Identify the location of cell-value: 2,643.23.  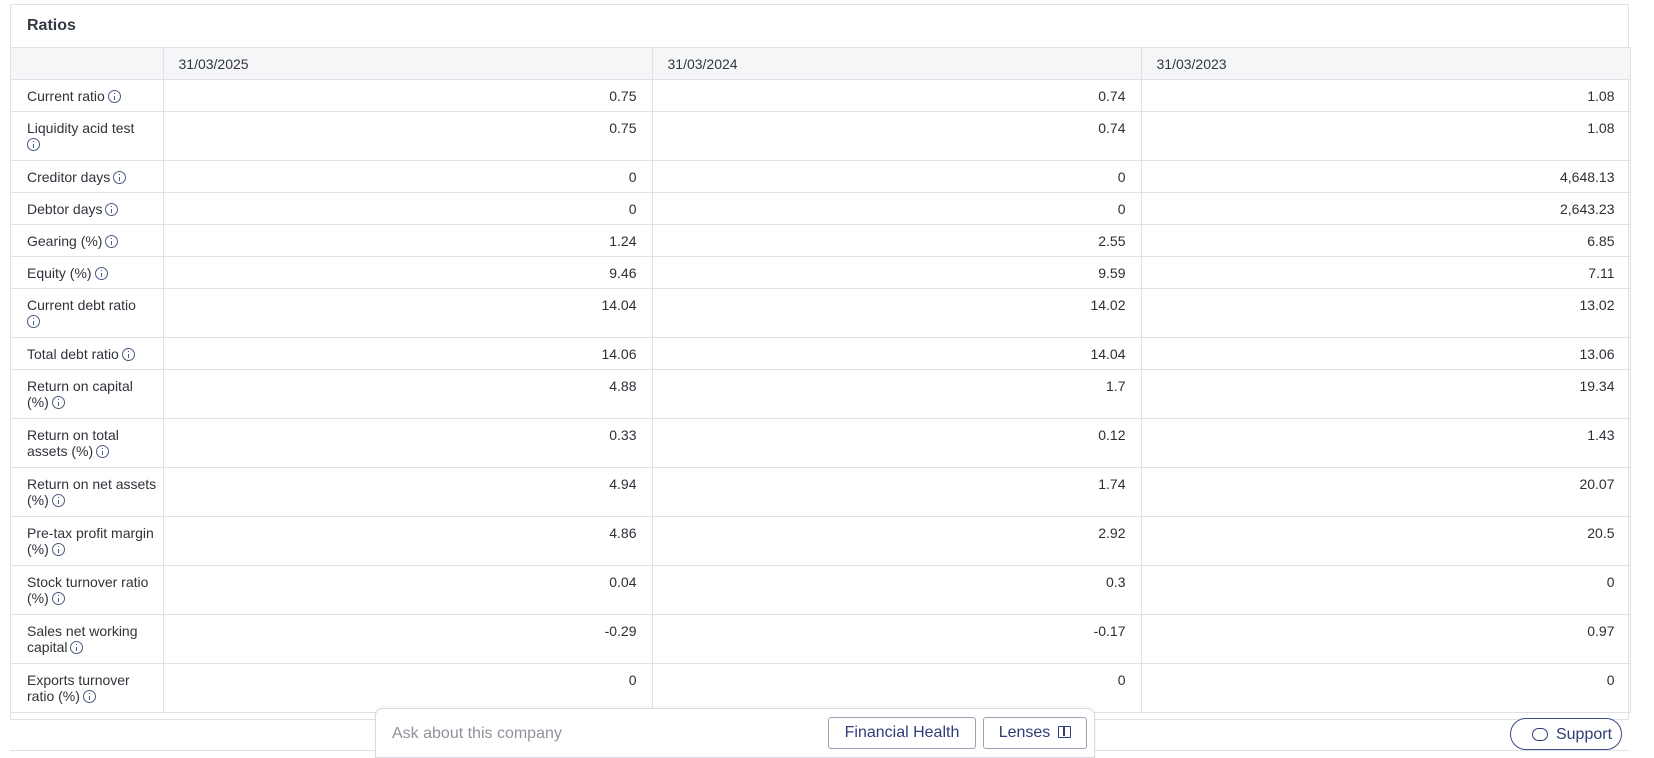
(1385, 208).